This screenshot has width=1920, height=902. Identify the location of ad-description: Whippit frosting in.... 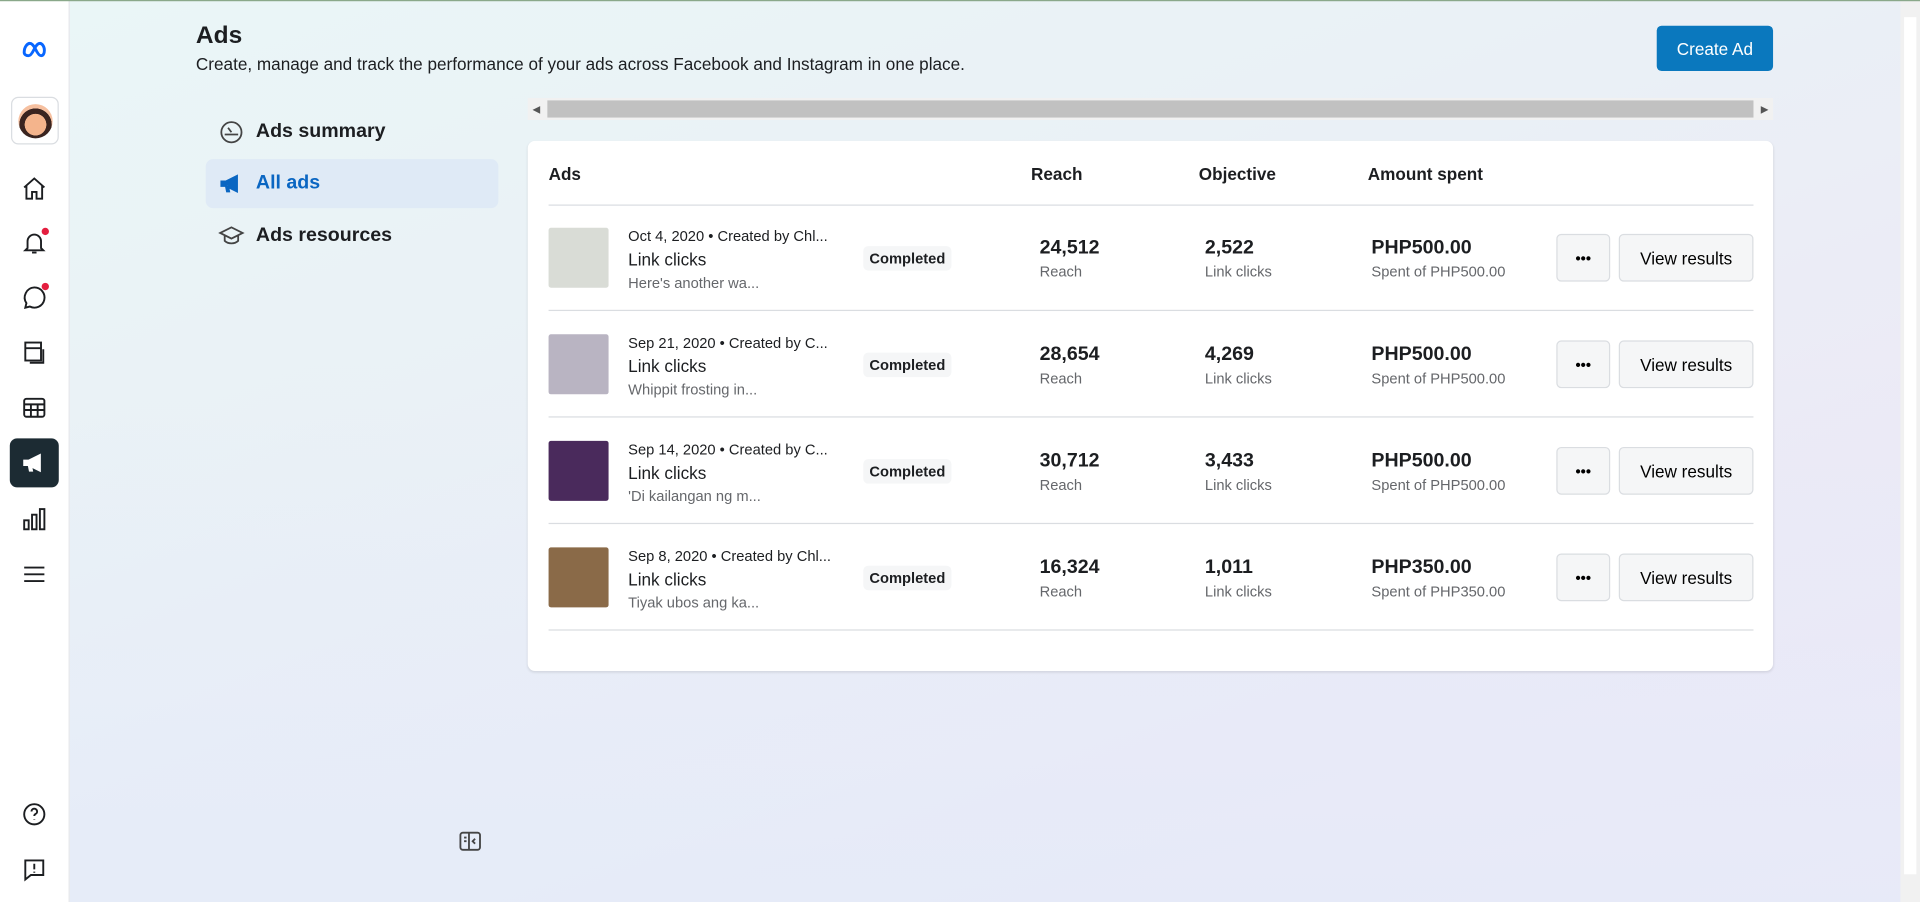
(693, 389).